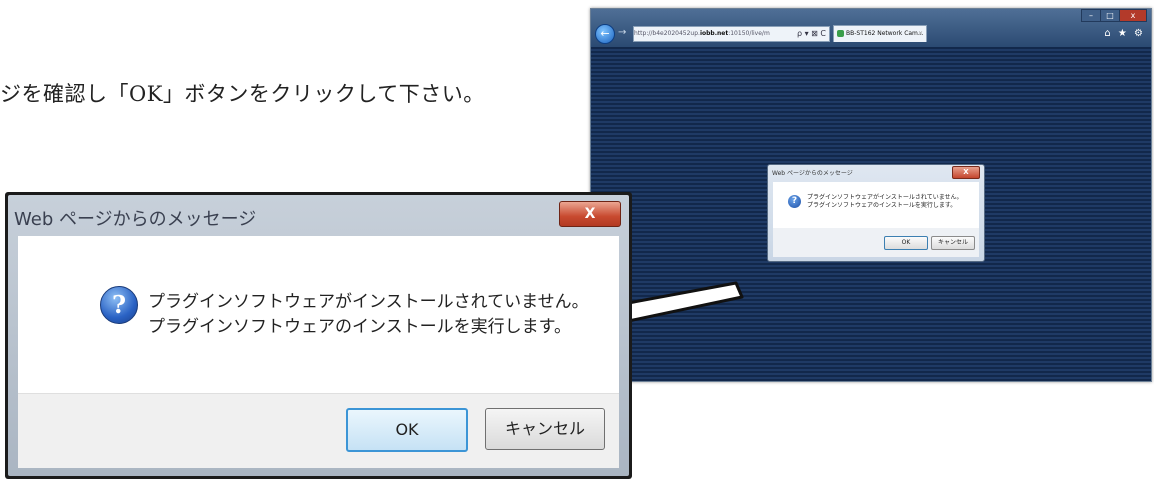  What do you see at coordinates (811, 34) in the screenshot?
I see `address-tools: ρ ▾ ⊠ C` at bounding box center [811, 34].